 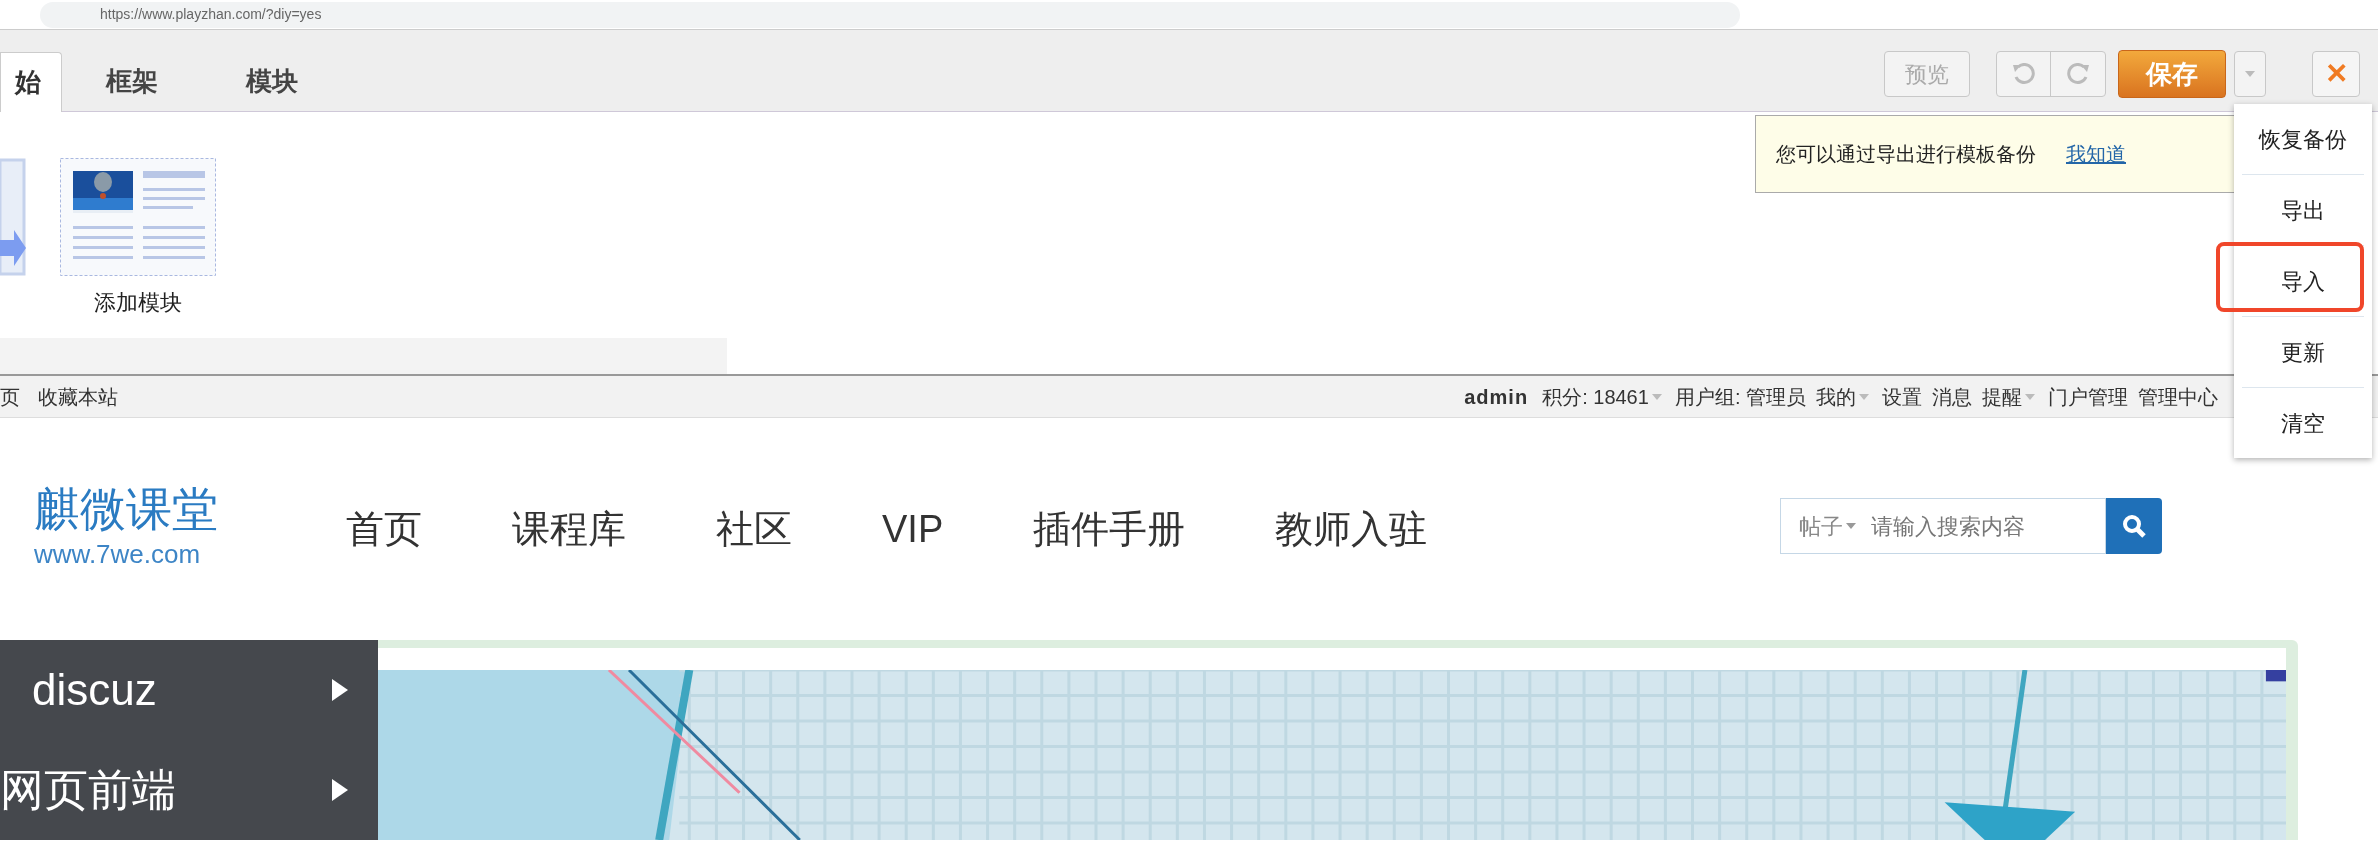 What do you see at coordinates (189, 690) in the screenshot?
I see `category-item: discuz` at bounding box center [189, 690].